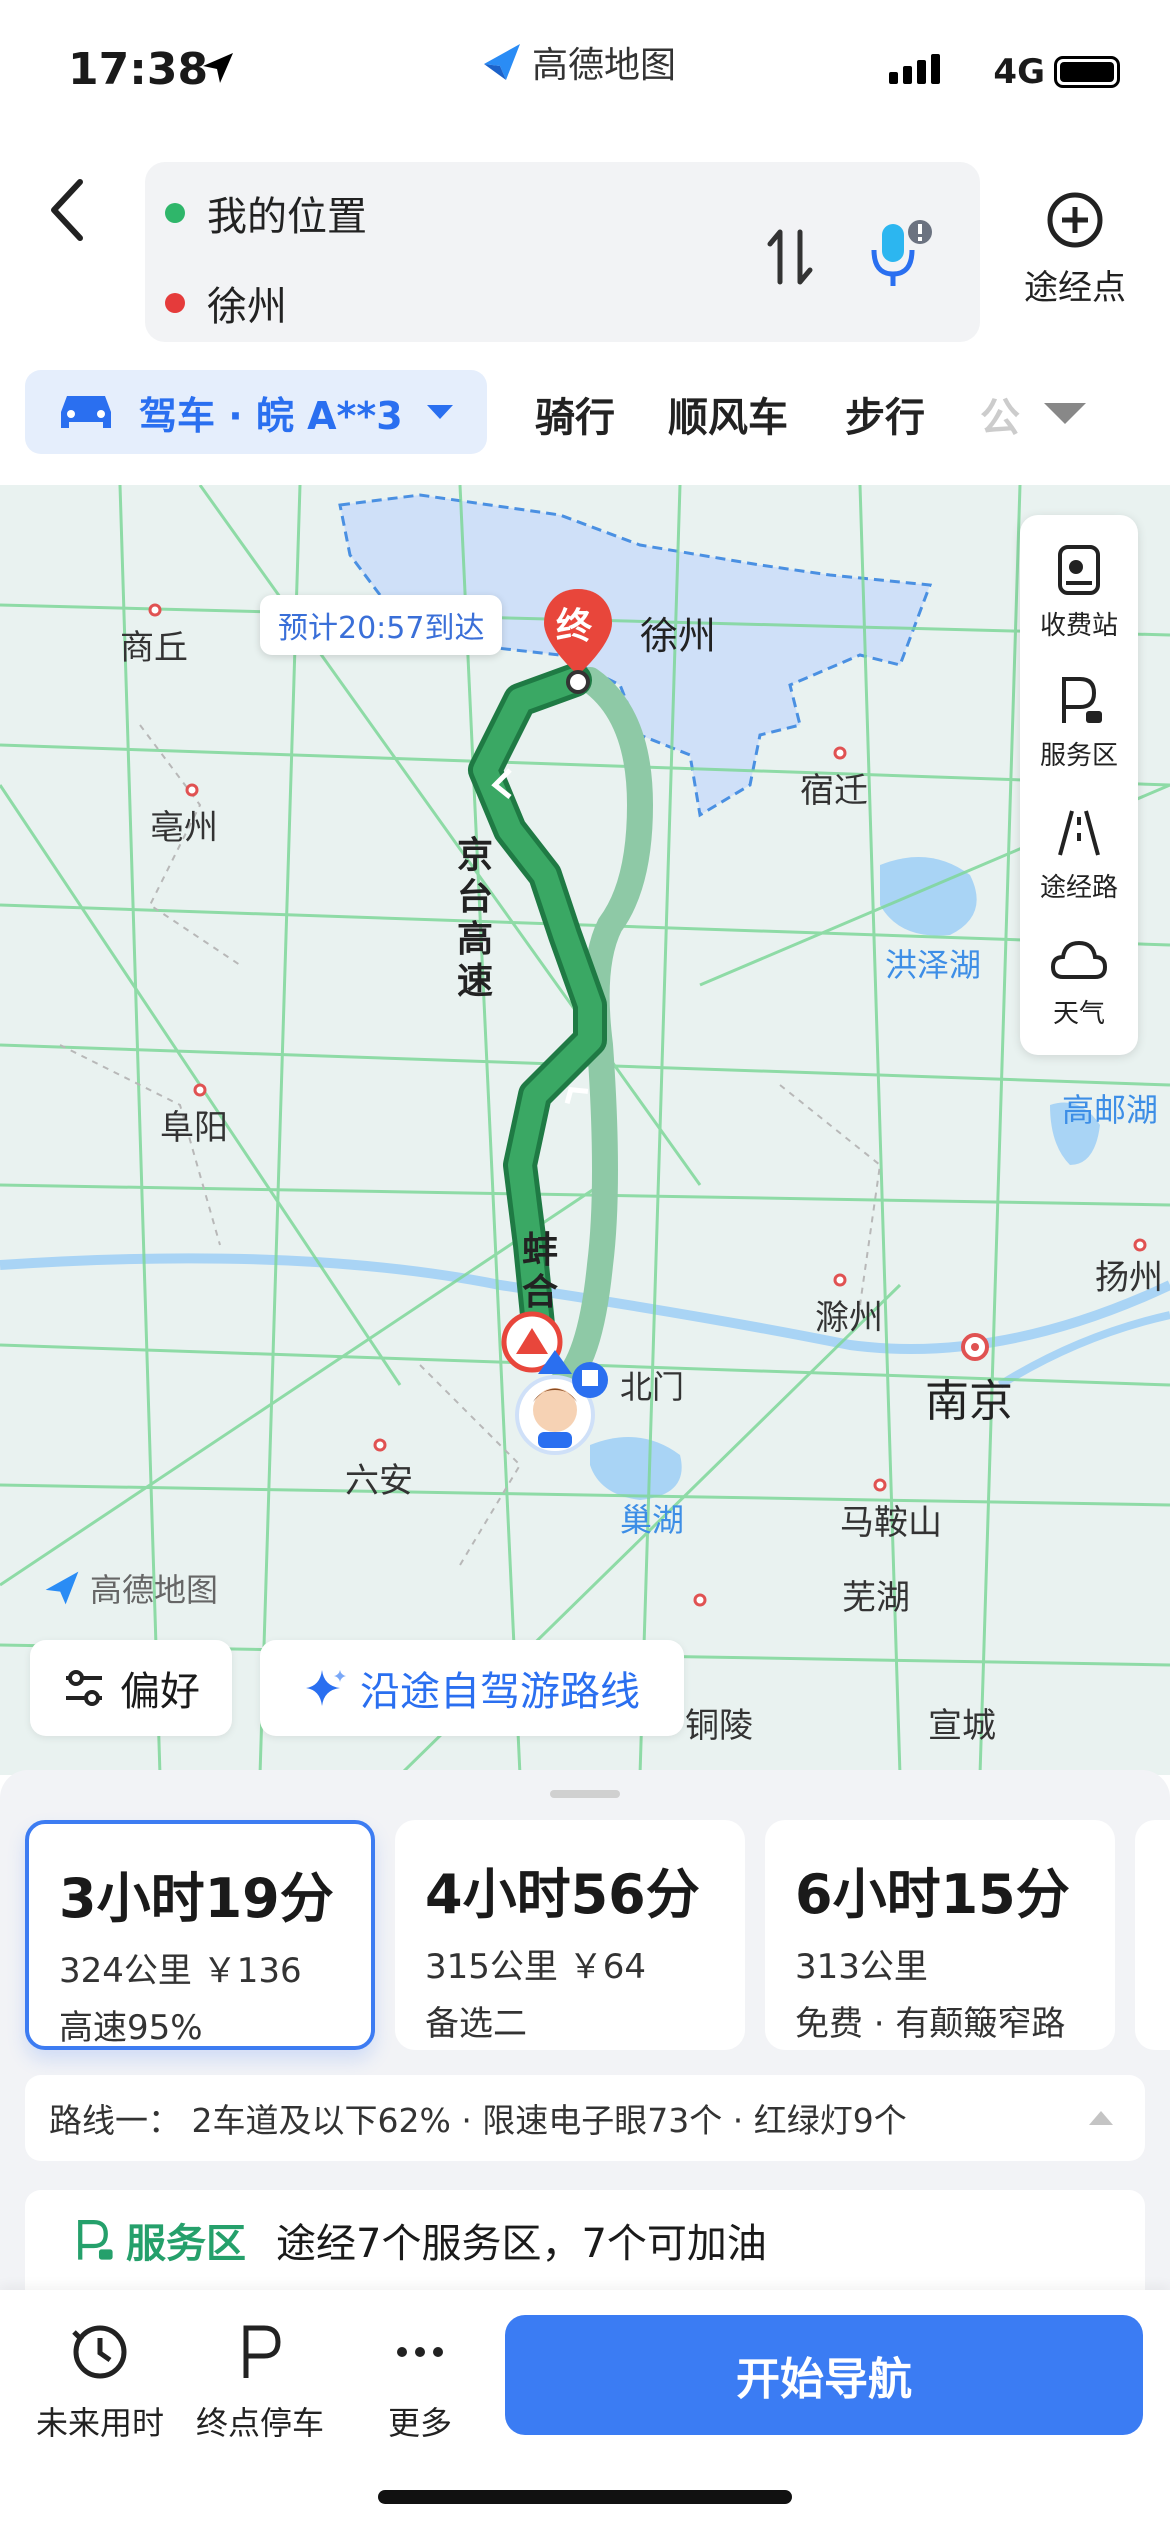 This screenshot has width=1170, height=2532. What do you see at coordinates (420, 2352) in the screenshot?
I see `more-dots-icon` at bounding box center [420, 2352].